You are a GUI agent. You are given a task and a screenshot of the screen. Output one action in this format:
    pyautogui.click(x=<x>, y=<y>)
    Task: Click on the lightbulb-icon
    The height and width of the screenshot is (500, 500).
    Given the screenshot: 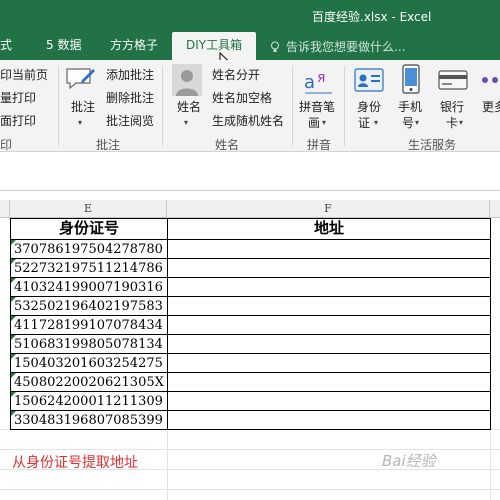 What is the action you would take?
    pyautogui.click(x=275, y=46)
    